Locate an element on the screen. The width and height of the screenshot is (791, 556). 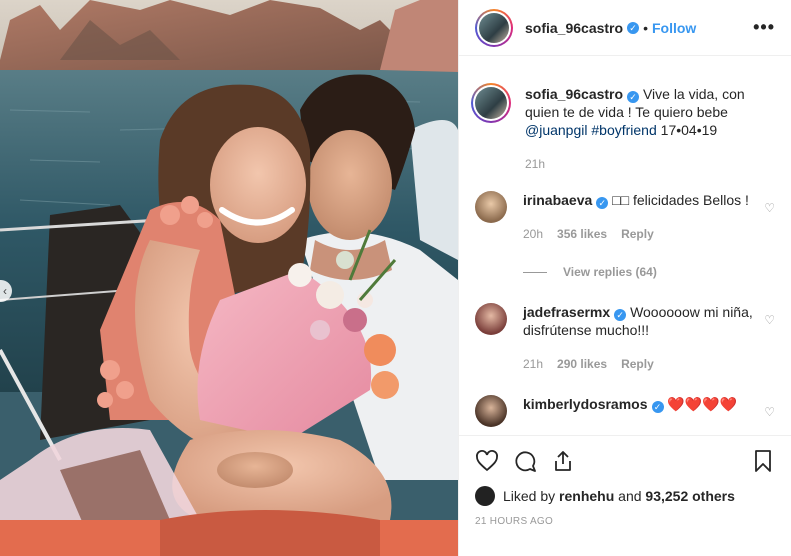
likes-summary: Liked by renhehu and 93,252 others is located at coordinates (625, 496).